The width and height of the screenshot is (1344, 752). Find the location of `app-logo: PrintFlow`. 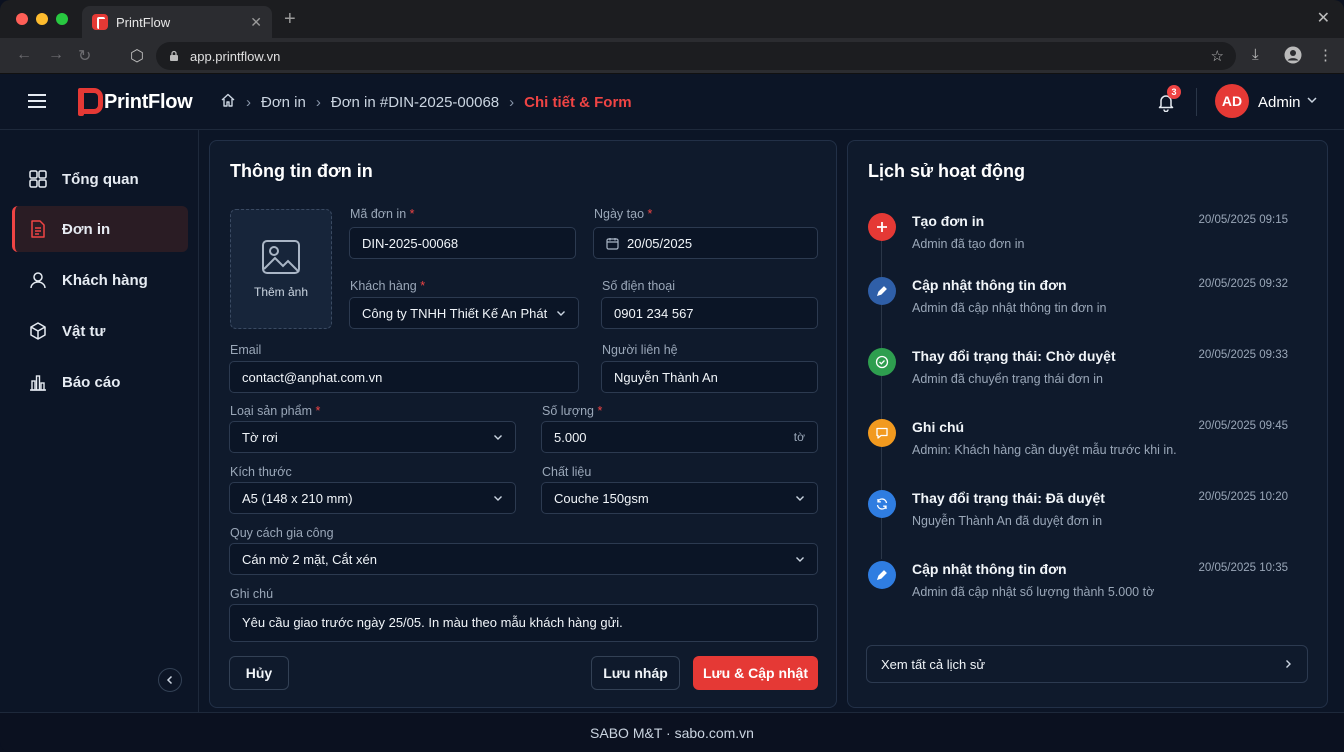

app-logo: PrintFlow is located at coordinates (135, 102).